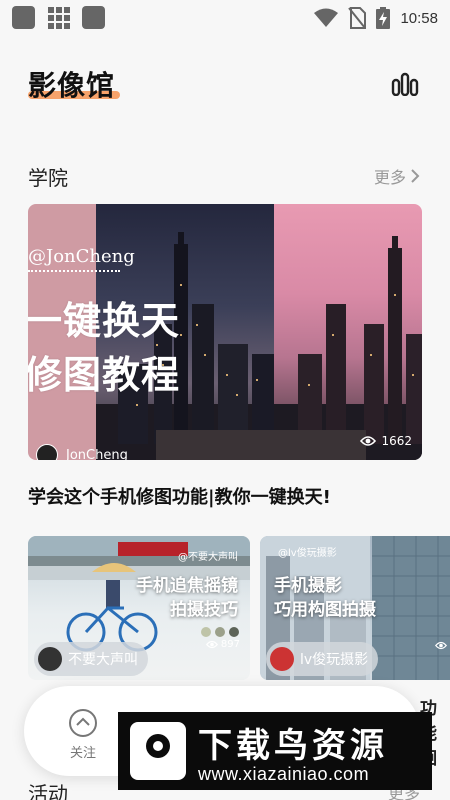 This screenshot has width=450, height=800. Describe the element at coordinates (396, 441) in the screenshot. I see `hero-views: 1662` at that location.